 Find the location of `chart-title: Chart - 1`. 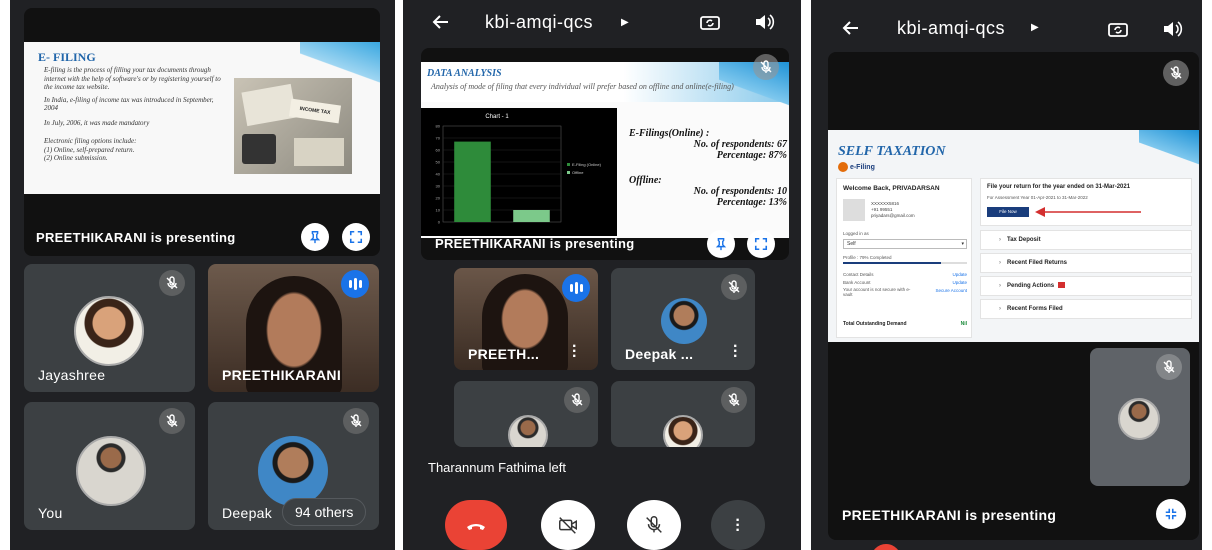

chart-title: Chart - 1 is located at coordinates (497, 117).